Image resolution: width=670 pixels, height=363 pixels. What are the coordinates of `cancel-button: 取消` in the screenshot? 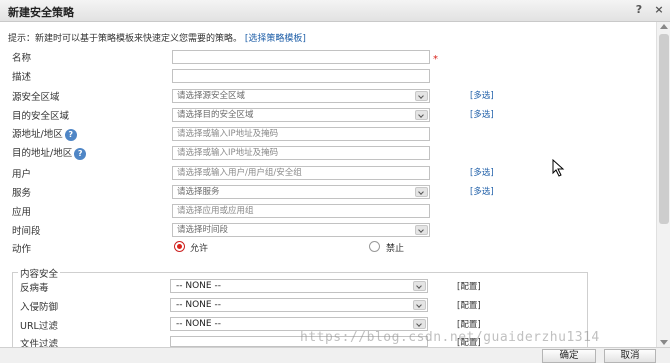 It's located at (630, 356).